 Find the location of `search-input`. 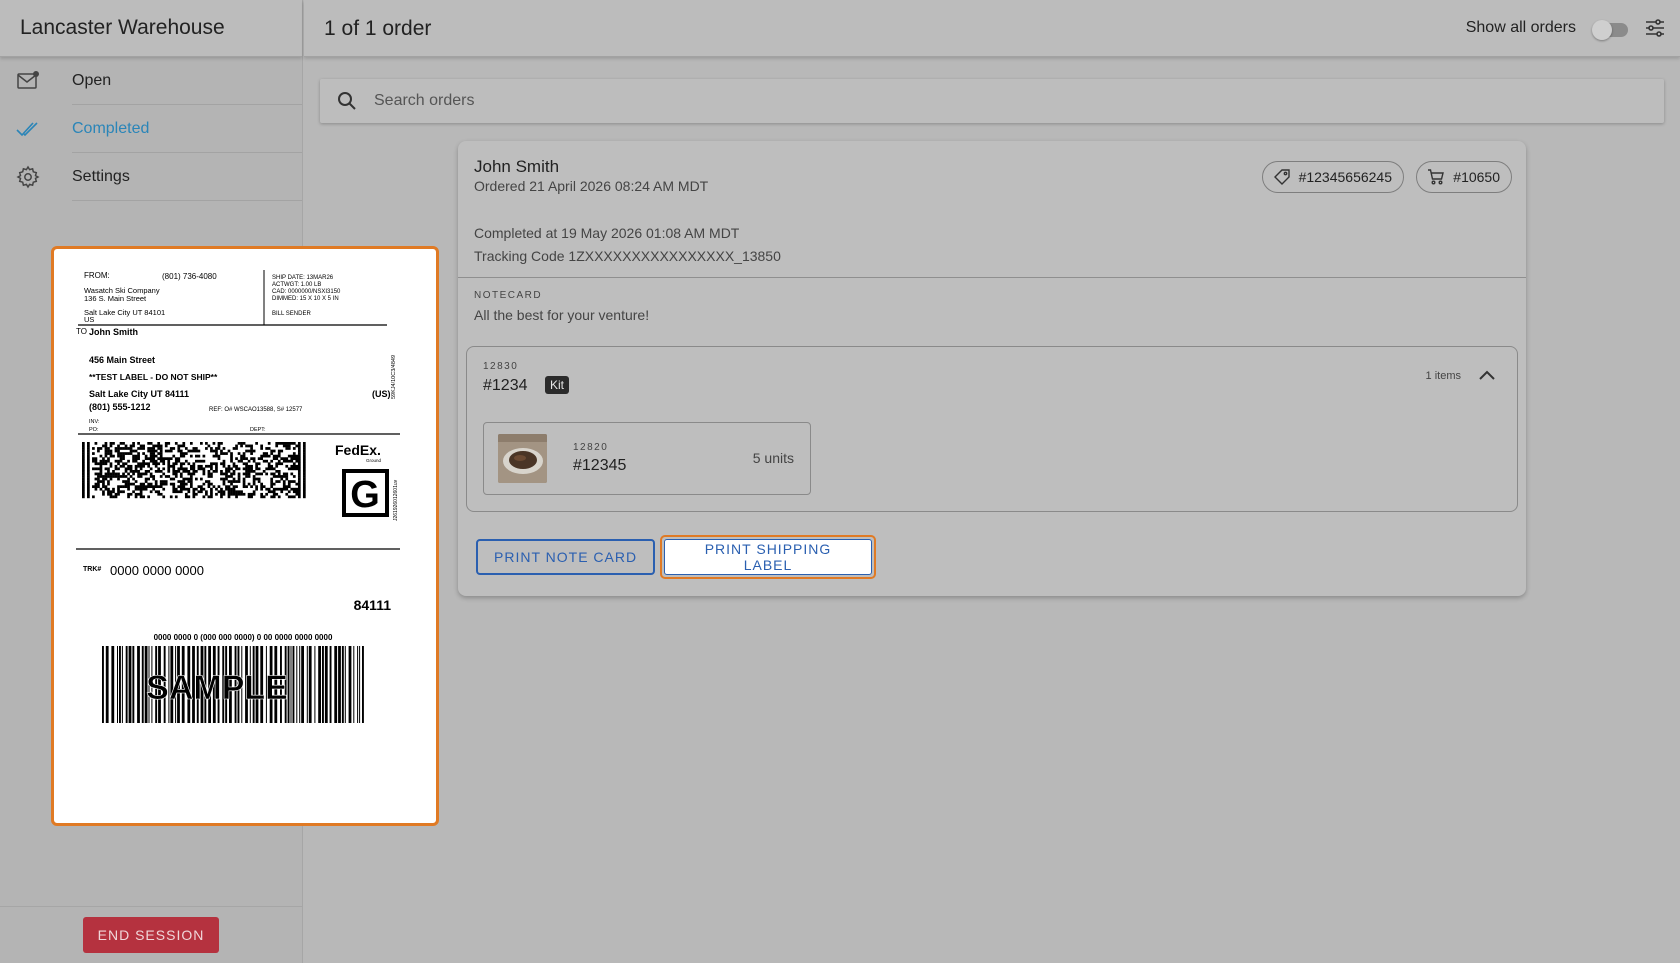

search-input is located at coordinates (974, 101).